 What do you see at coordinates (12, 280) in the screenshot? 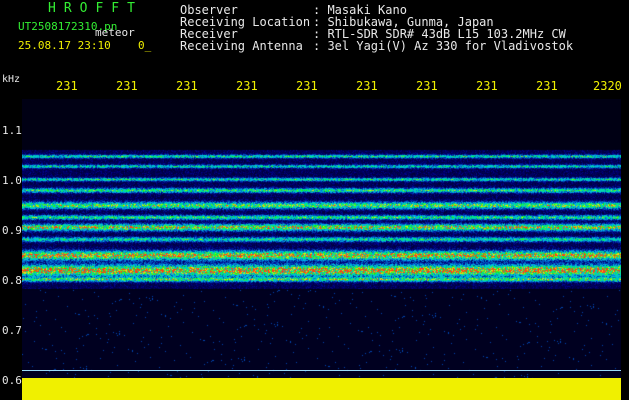
I see `freq-tick: 0.8` at bounding box center [12, 280].